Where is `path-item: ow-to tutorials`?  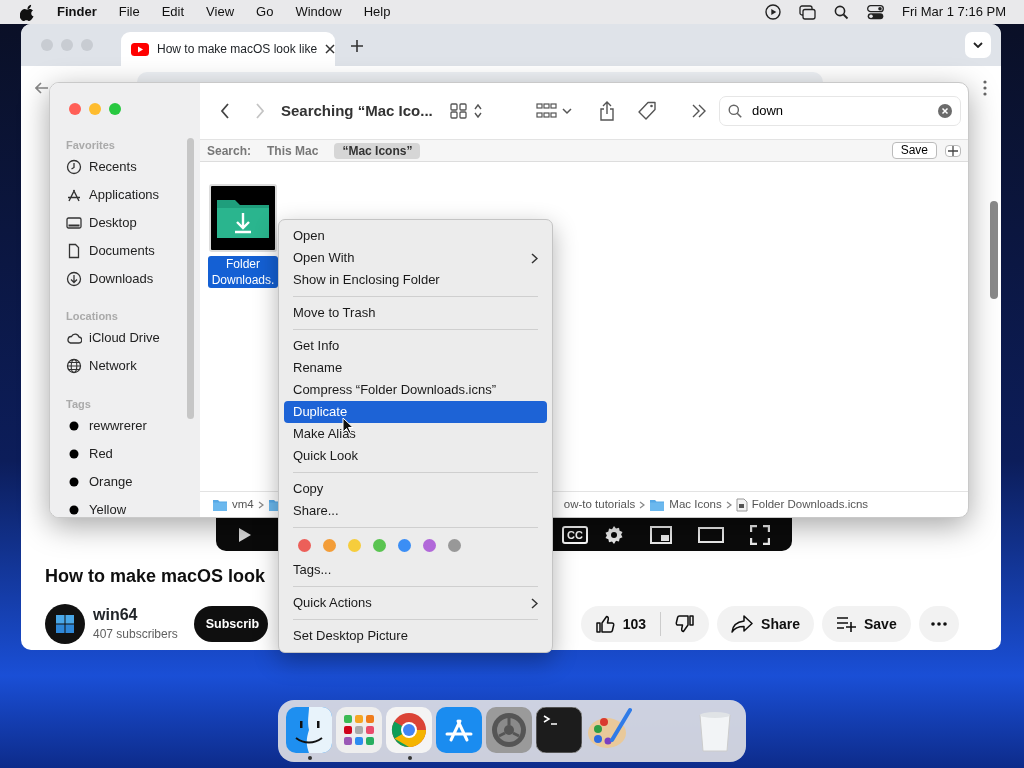
path-item: ow-to tutorials is located at coordinates (599, 504).